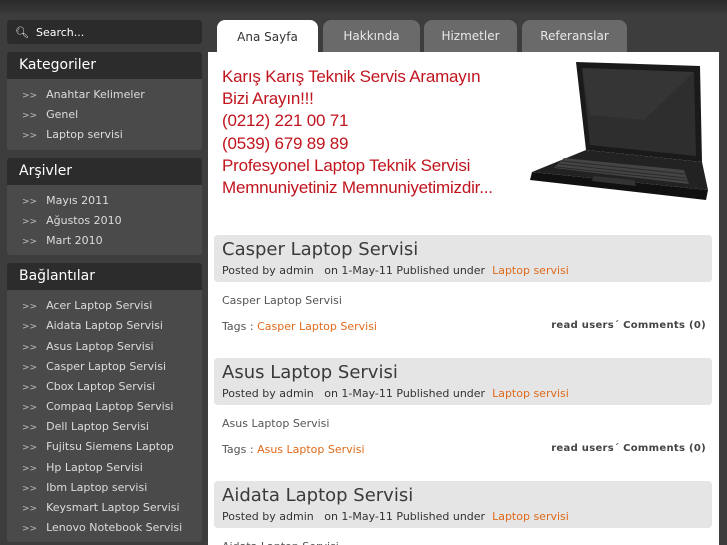 This screenshot has height=545, width=727. What do you see at coordinates (112, 507) in the screenshot?
I see `blogroll-link: Keysmart Laptop Servisi` at bounding box center [112, 507].